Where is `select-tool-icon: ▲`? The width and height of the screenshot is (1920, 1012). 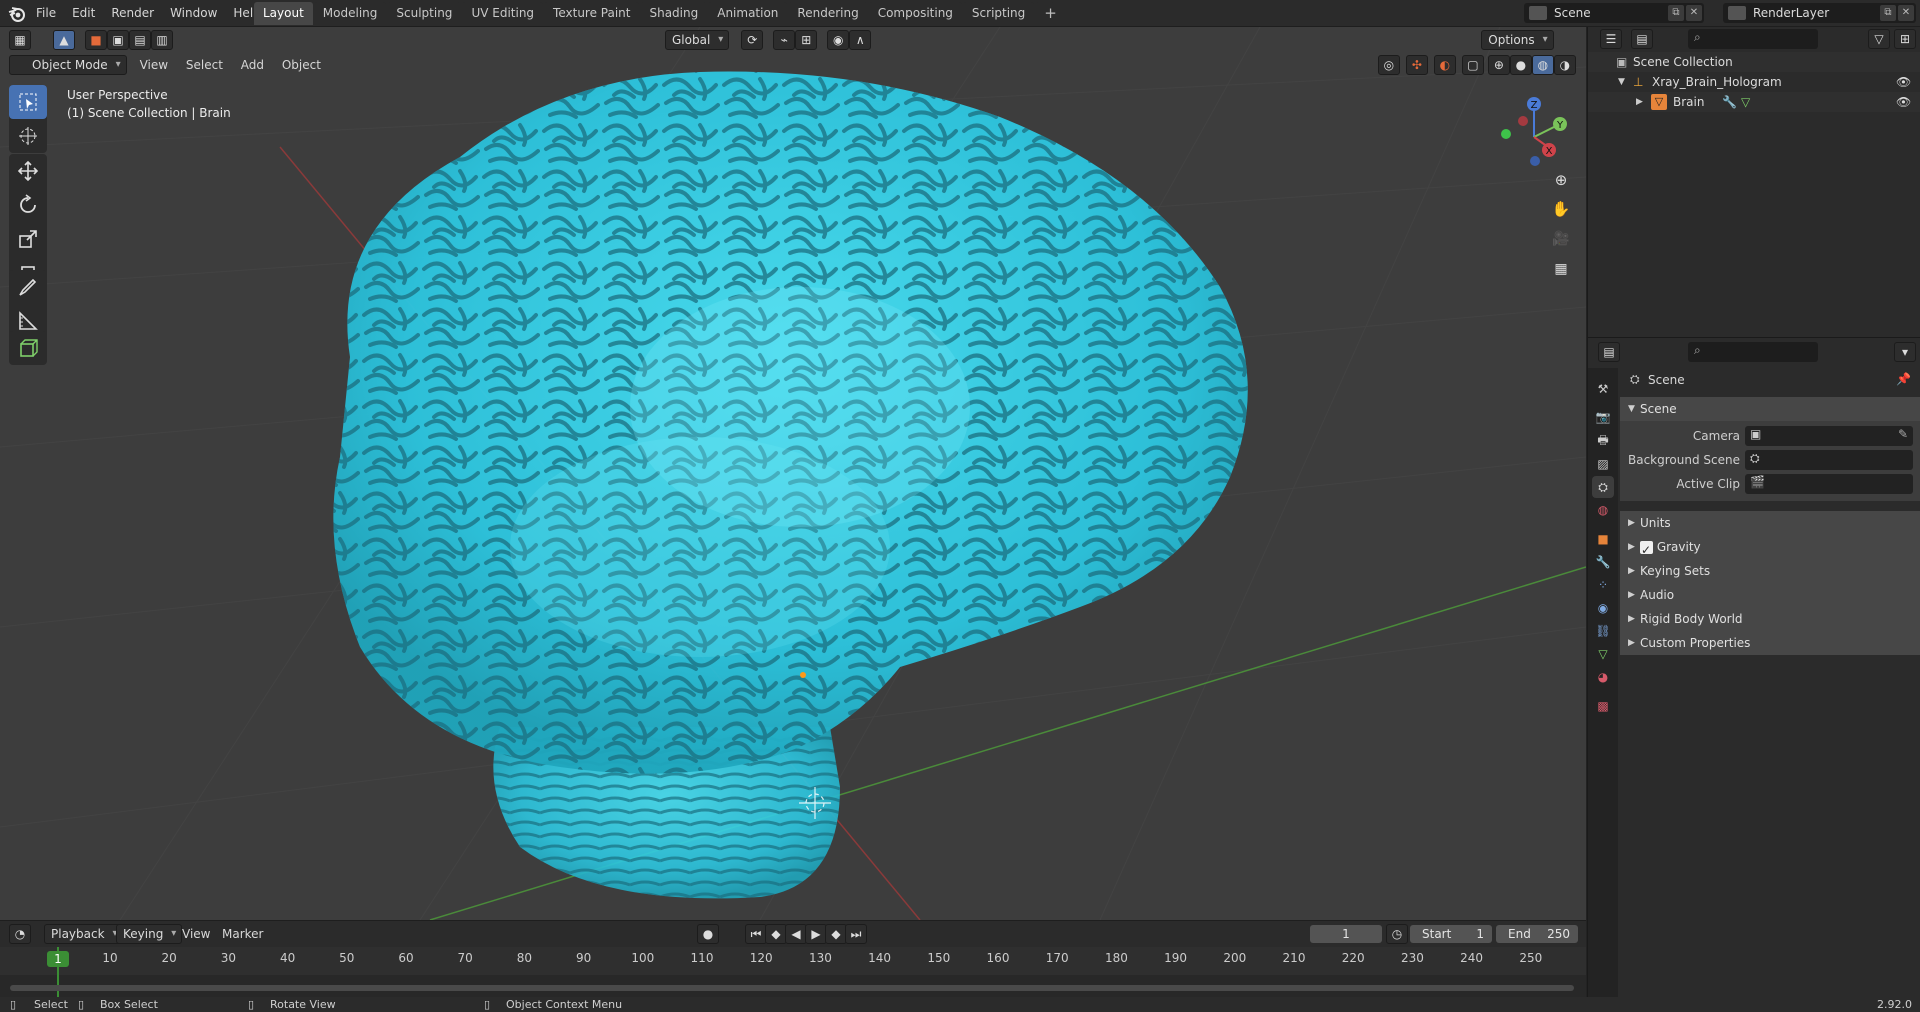 select-tool-icon: ▲ is located at coordinates (64, 39).